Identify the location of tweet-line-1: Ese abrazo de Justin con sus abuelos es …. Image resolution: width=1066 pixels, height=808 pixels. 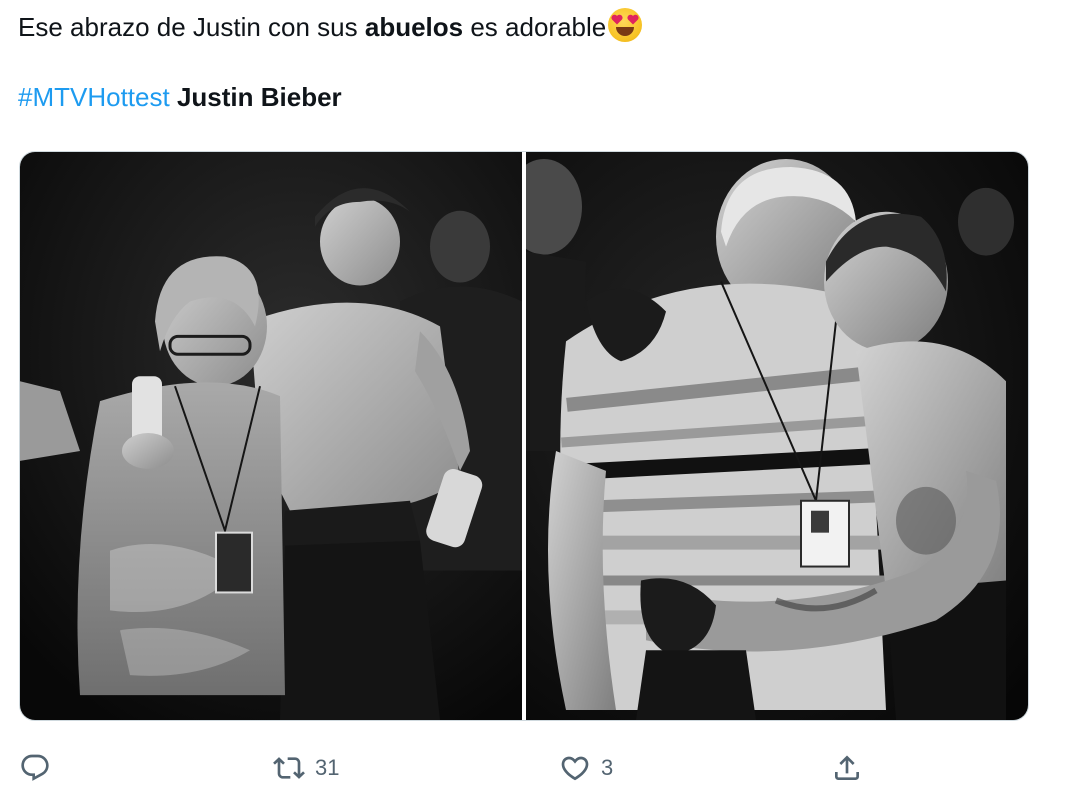
(518, 26).